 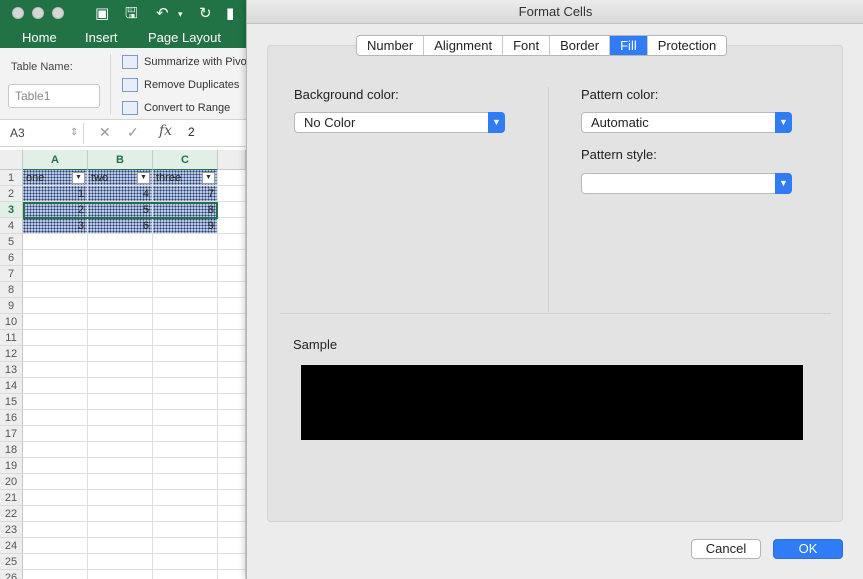 What do you see at coordinates (11, 530) in the screenshot?
I see `row-header: 23` at bounding box center [11, 530].